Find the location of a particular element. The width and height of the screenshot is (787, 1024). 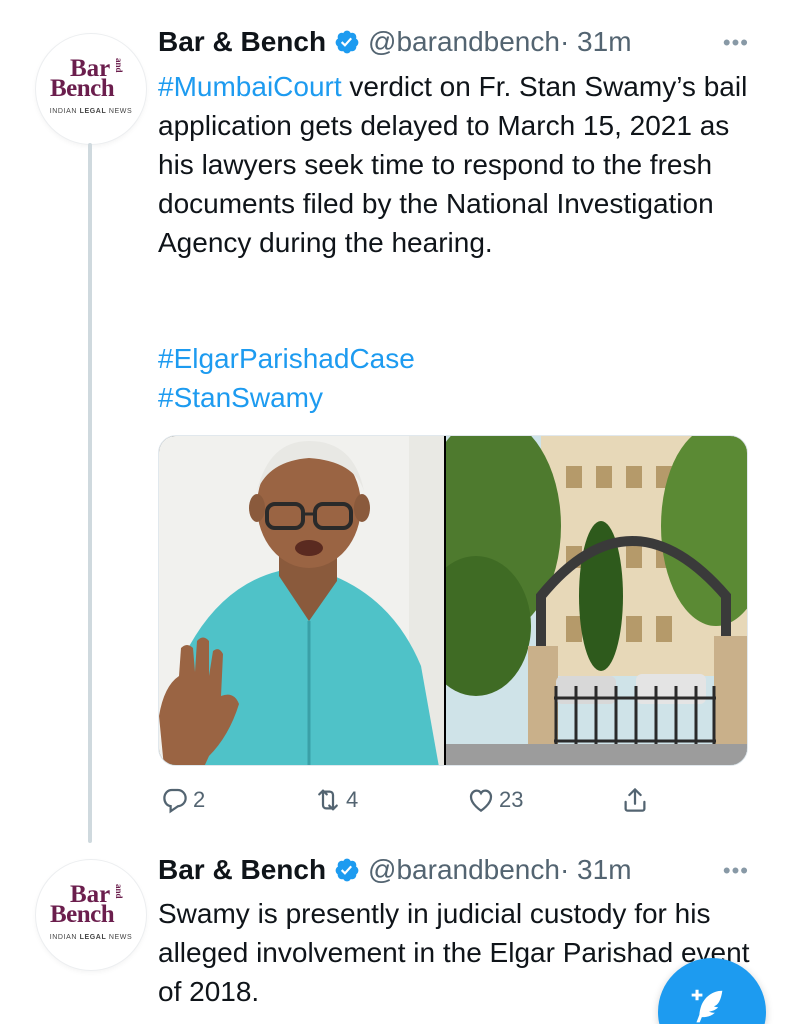

court-illustration is located at coordinates (596, 600).